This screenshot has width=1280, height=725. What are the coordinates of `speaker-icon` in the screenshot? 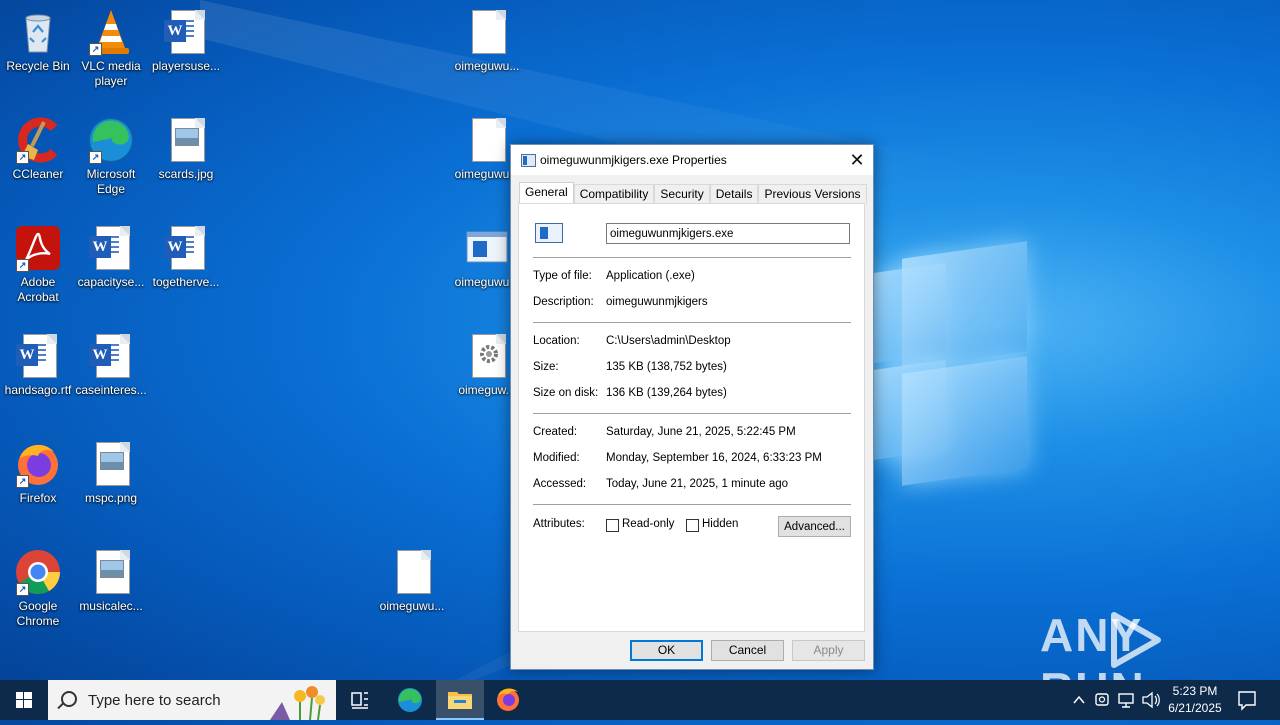 It's located at (1151, 700).